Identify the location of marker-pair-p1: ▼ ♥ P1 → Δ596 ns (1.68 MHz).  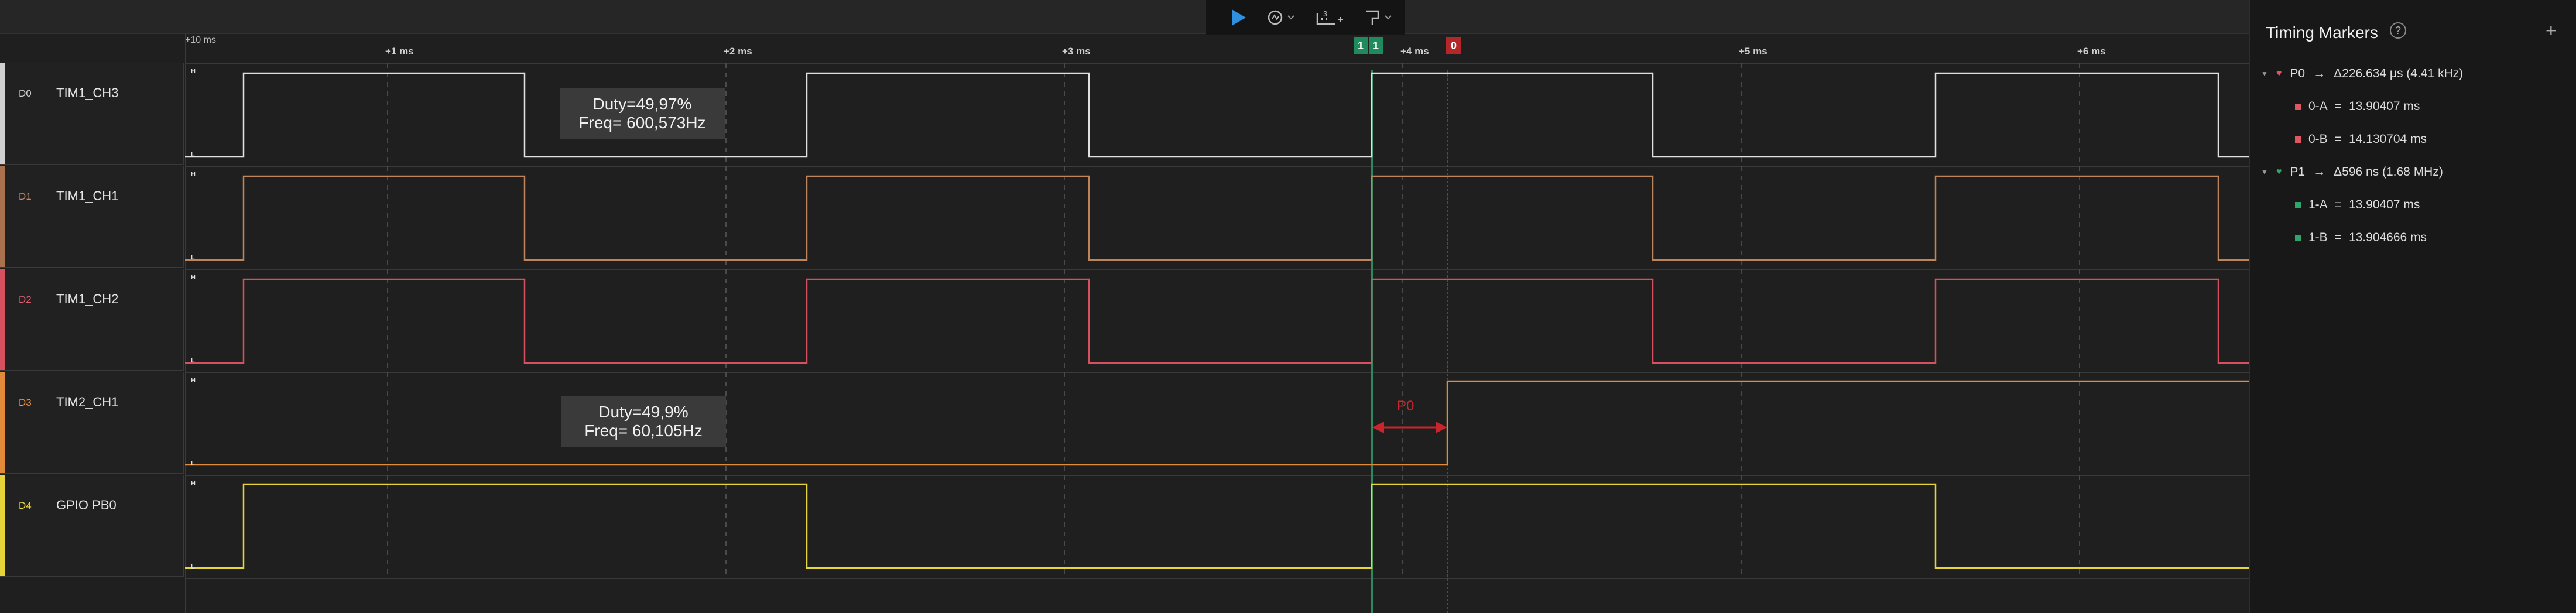
(2352, 172).